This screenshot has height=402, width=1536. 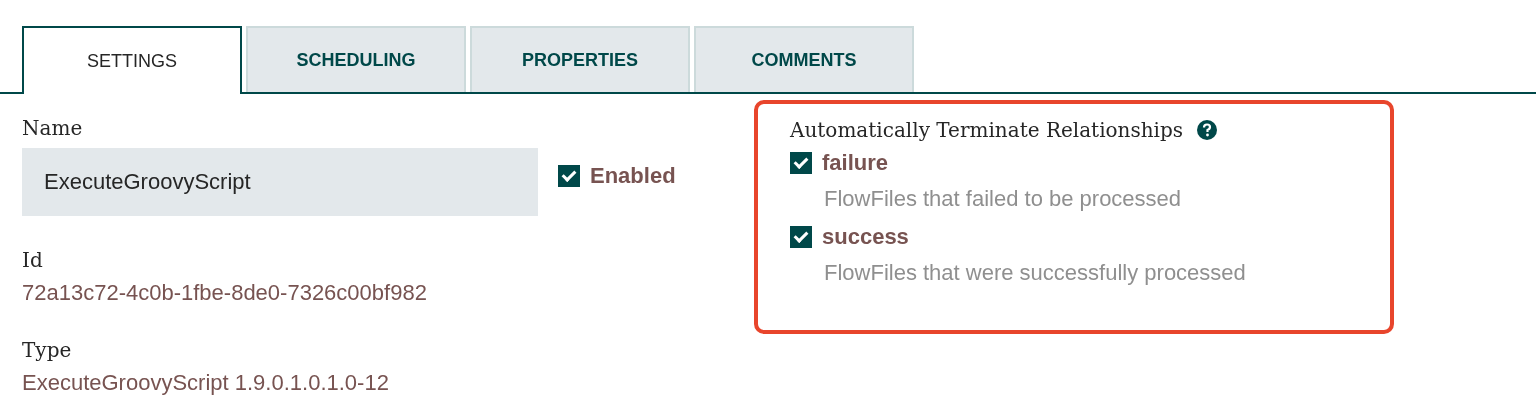 What do you see at coordinates (1207, 130) in the screenshot?
I see `help-icon` at bounding box center [1207, 130].